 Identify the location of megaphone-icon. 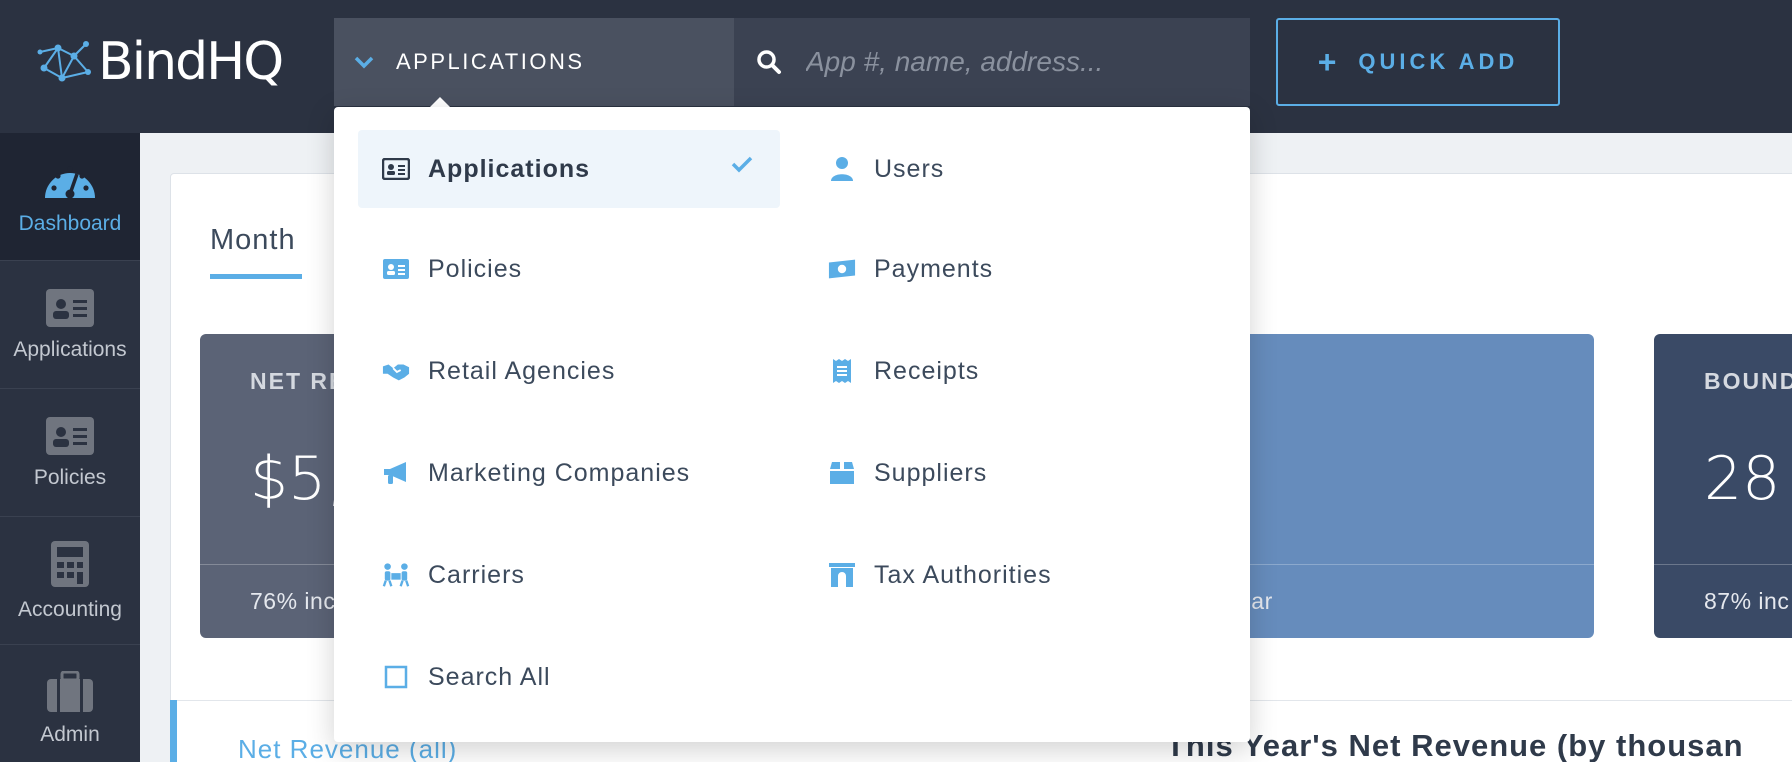
(396, 473).